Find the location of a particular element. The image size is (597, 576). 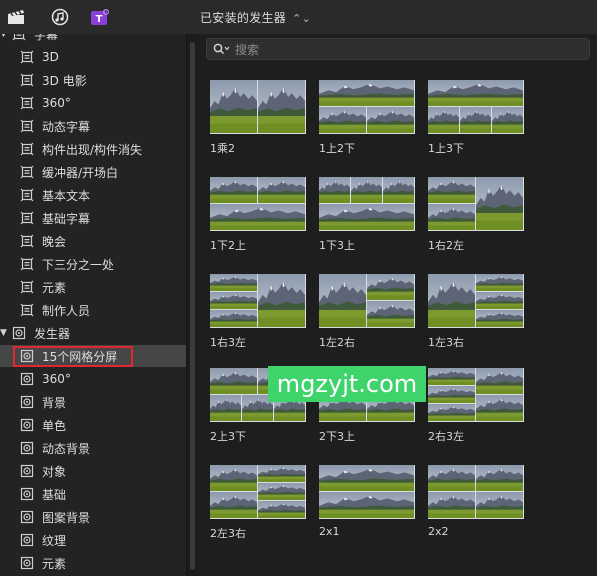

sidebar-item: 3D is located at coordinates (93, 57).